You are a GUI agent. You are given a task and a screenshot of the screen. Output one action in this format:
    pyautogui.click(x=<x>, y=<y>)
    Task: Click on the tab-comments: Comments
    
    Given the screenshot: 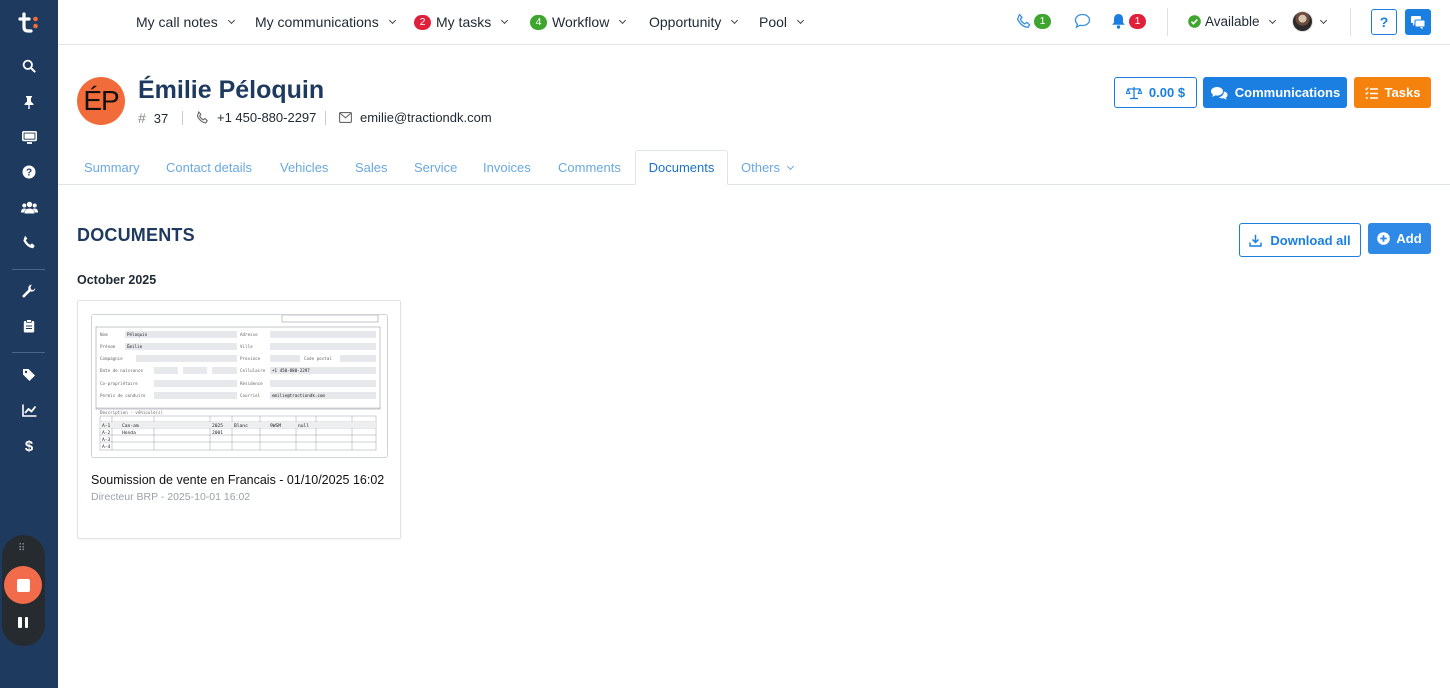 What is the action you would take?
    pyautogui.click(x=589, y=167)
    